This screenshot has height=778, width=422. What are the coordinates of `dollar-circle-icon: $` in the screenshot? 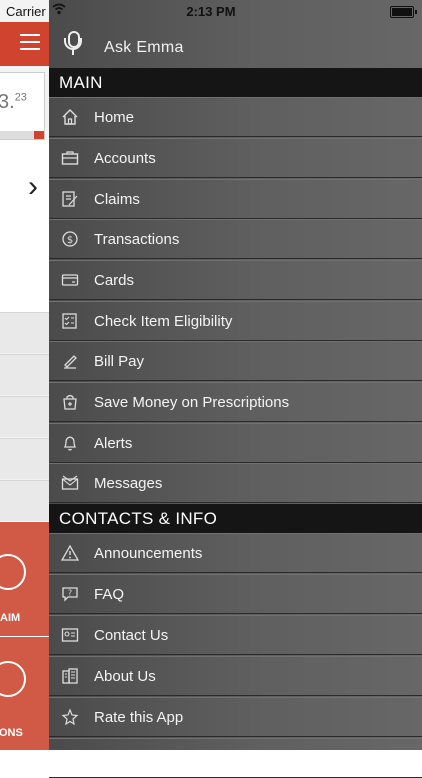 It's located at (70, 239).